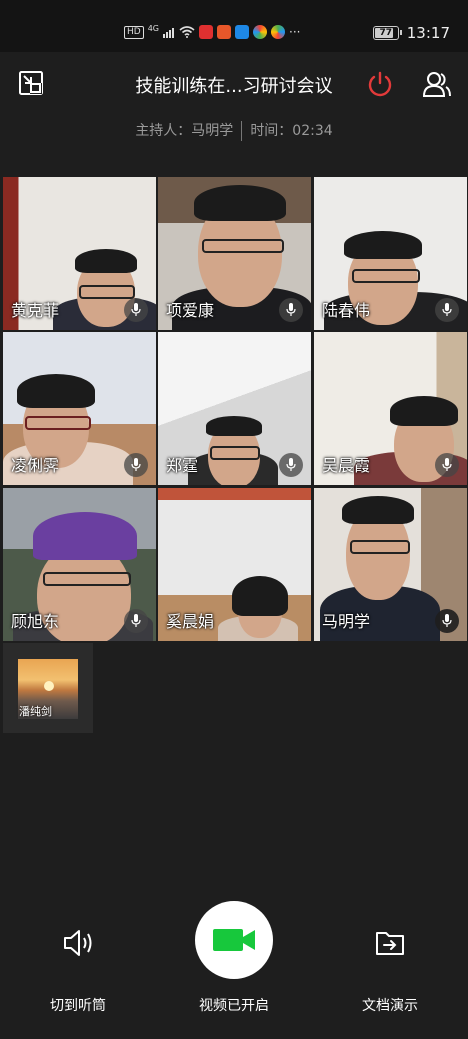 This screenshot has height=1039, width=468. I want to click on switch-earpiece-label: 切到听筒, so click(78, 1006).